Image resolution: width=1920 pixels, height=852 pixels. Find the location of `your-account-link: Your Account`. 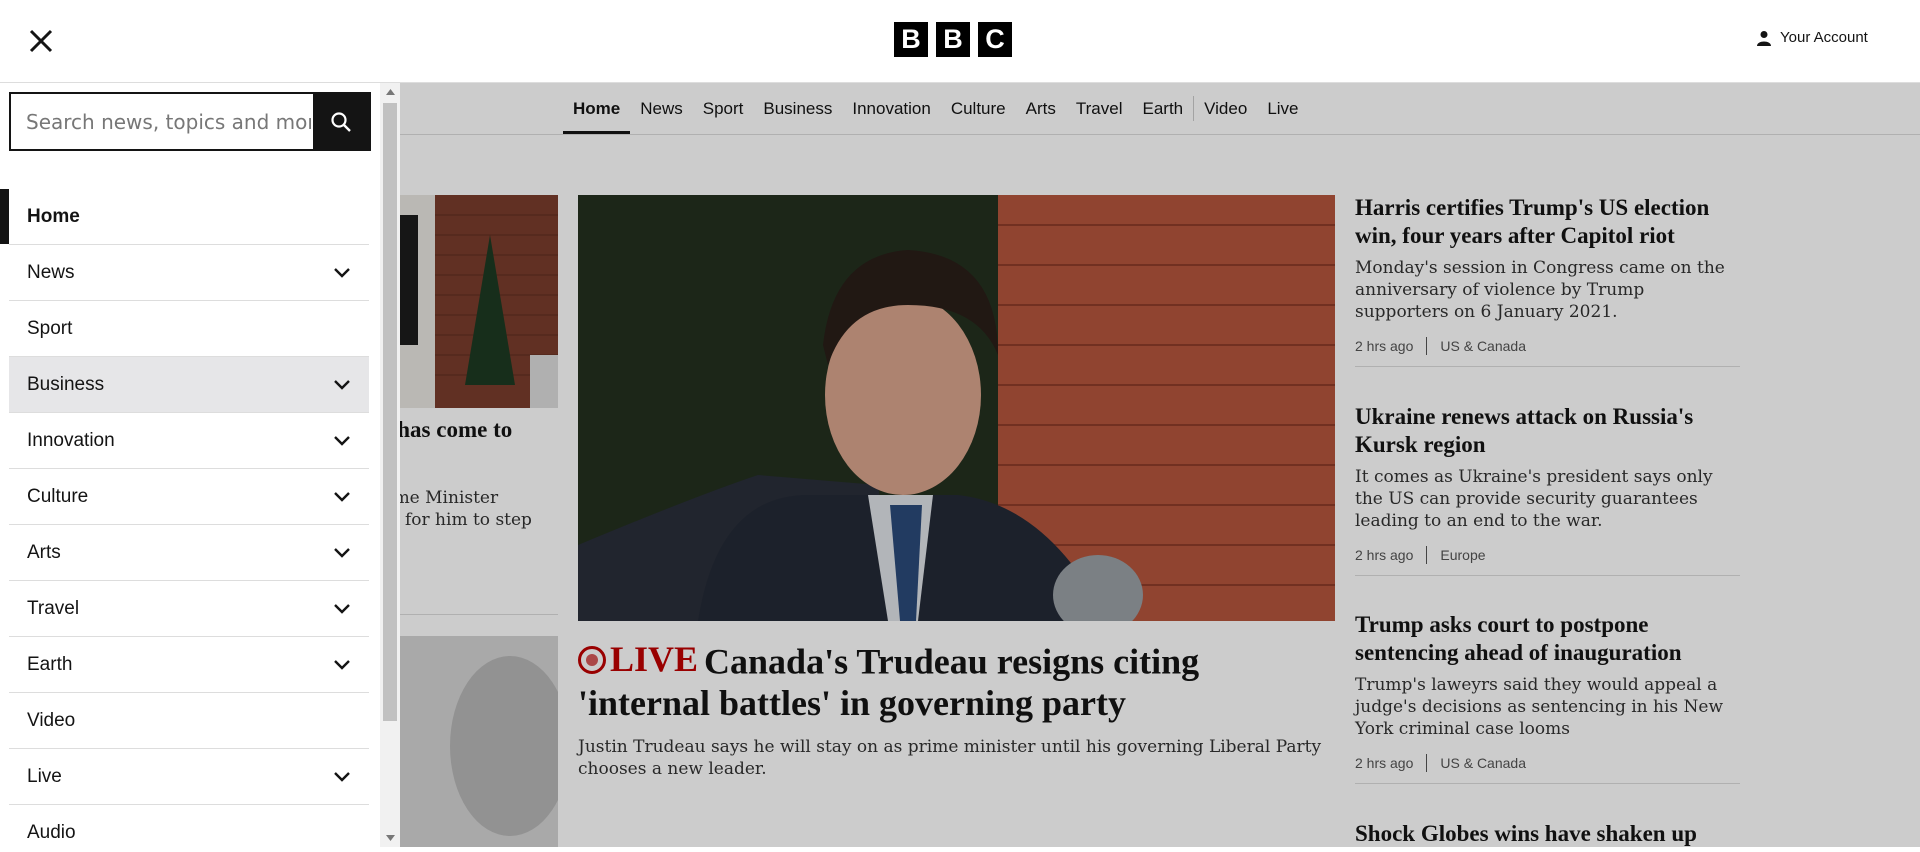

your-account-link: Your Account is located at coordinates (1812, 37).